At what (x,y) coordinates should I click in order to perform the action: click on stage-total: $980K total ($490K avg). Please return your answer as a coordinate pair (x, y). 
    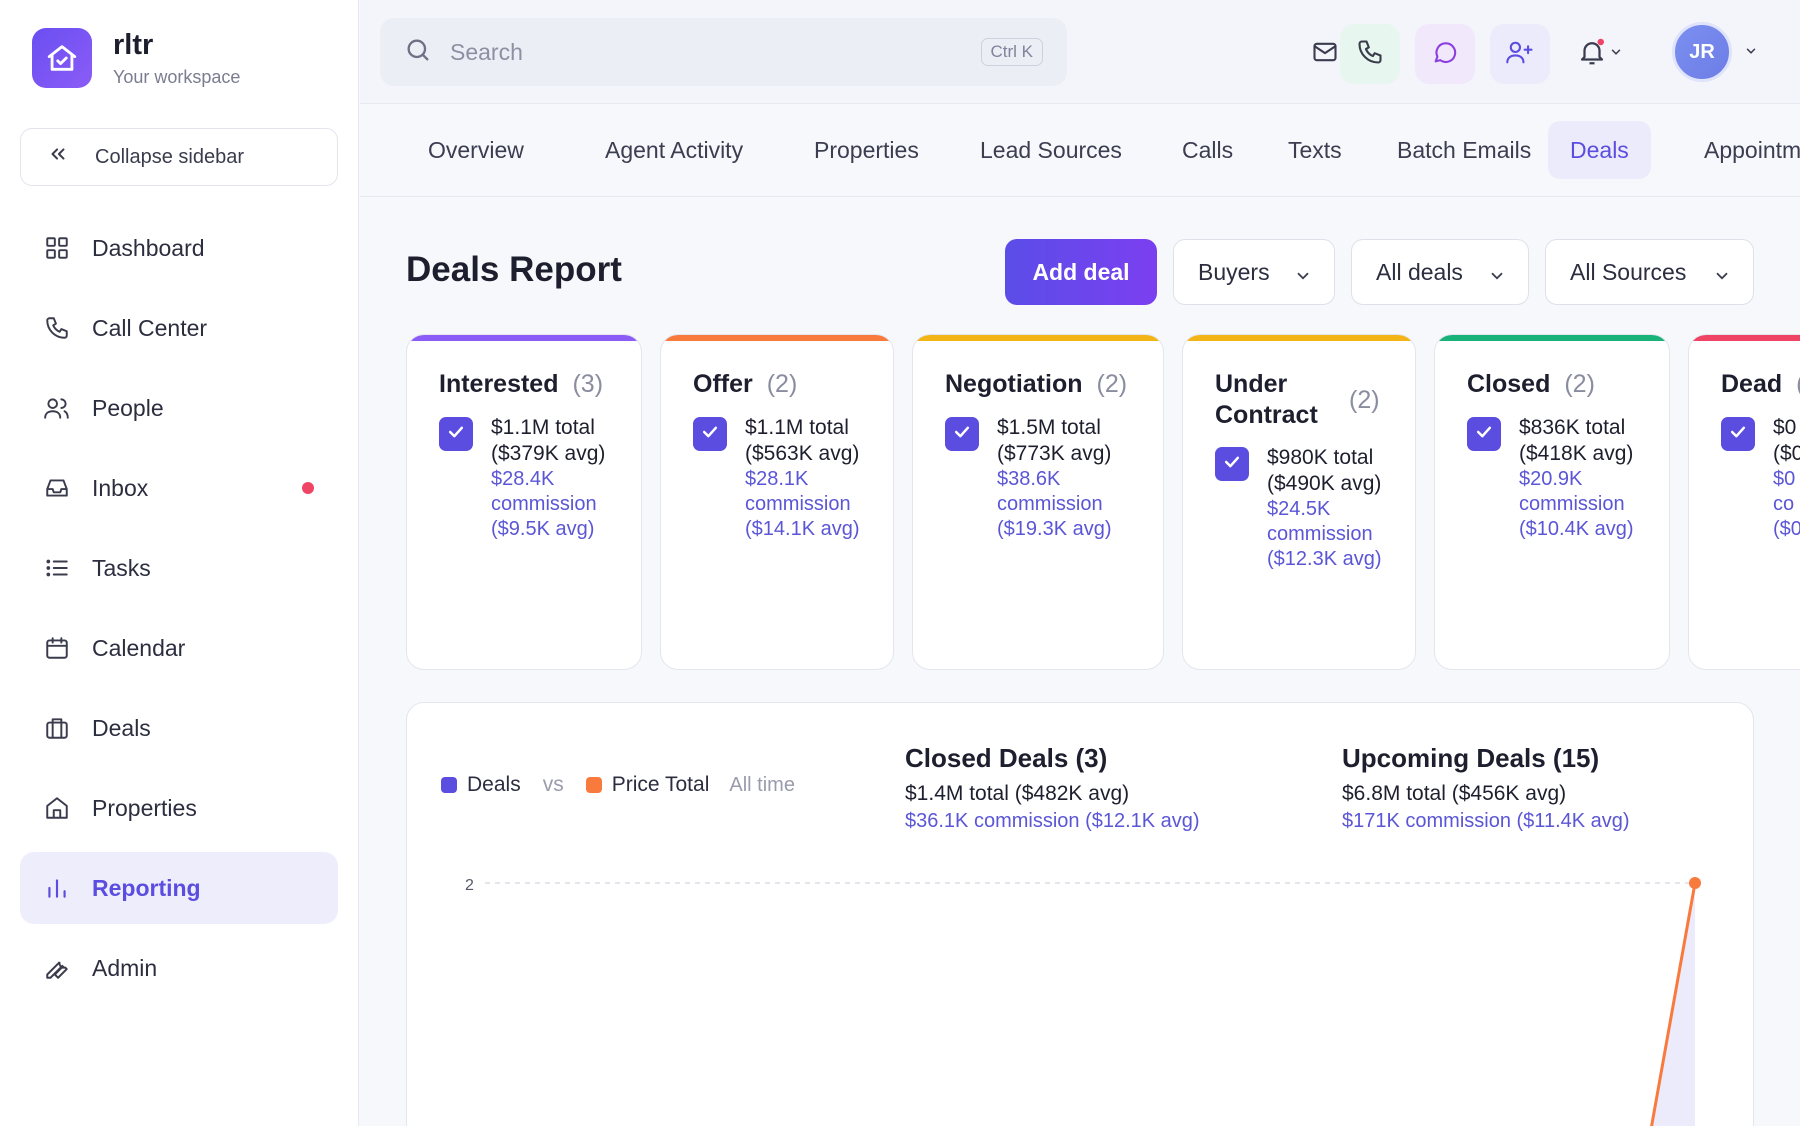
    Looking at the image, I should click on (1324, 470).